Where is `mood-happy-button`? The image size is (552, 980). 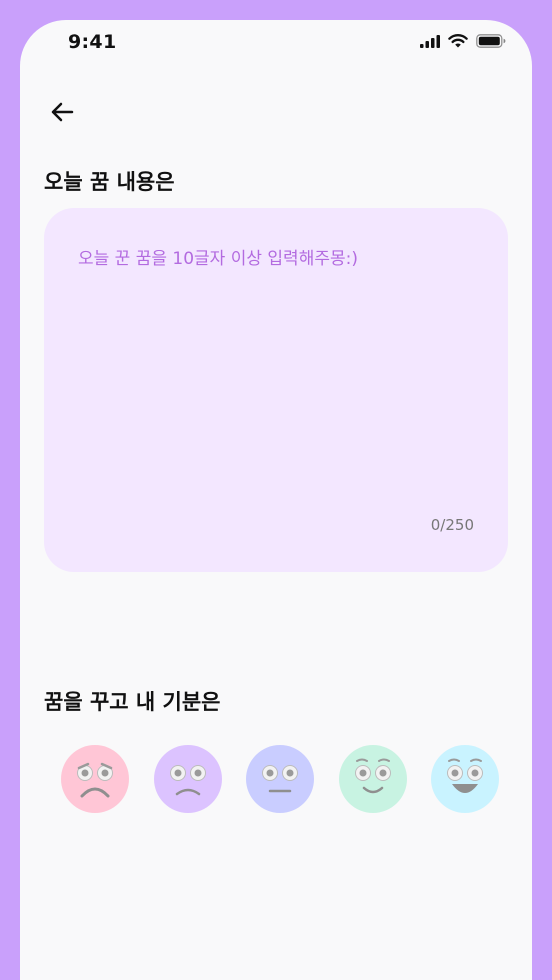 mood-happy-button is located at coordinates (373, 779).